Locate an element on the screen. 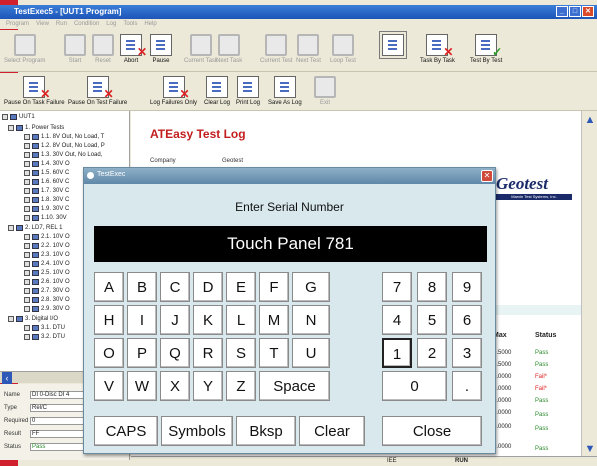  pause-on-task-failure-button: Pause On Task Failure is located at coordinates (34, 91).